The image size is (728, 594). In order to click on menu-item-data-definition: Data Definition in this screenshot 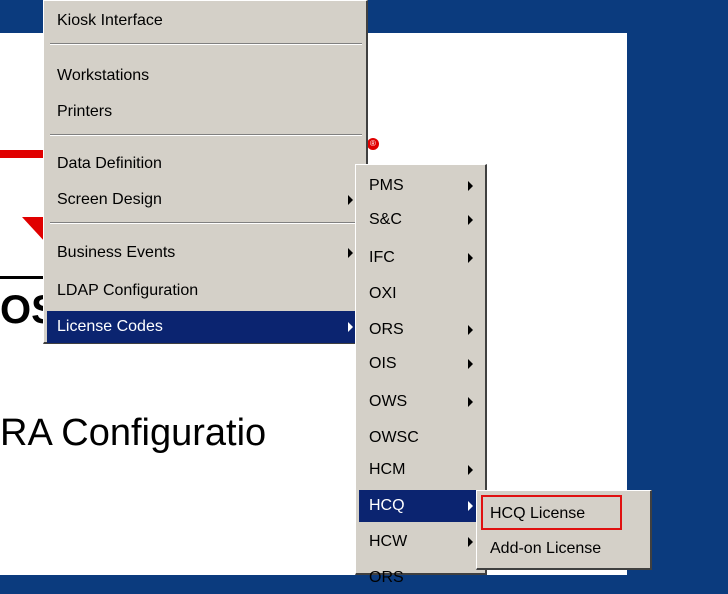, I will do `click(206, 164)`.